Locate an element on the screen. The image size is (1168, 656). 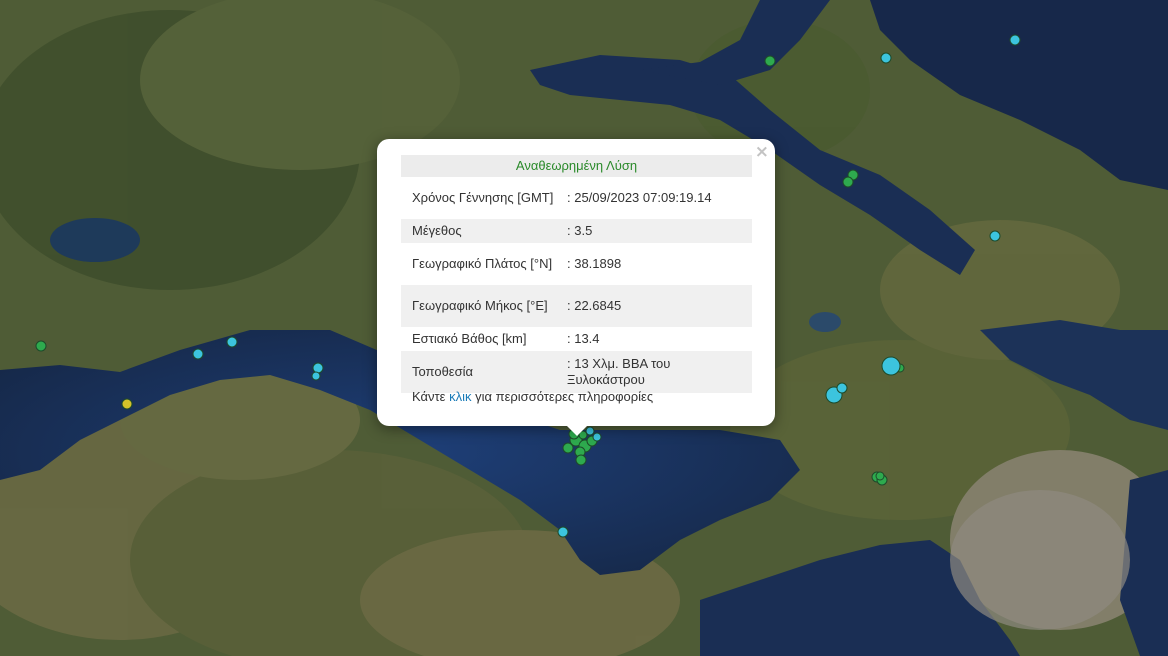
depth-value: : 13.4 is located at coordinates (583, 338).